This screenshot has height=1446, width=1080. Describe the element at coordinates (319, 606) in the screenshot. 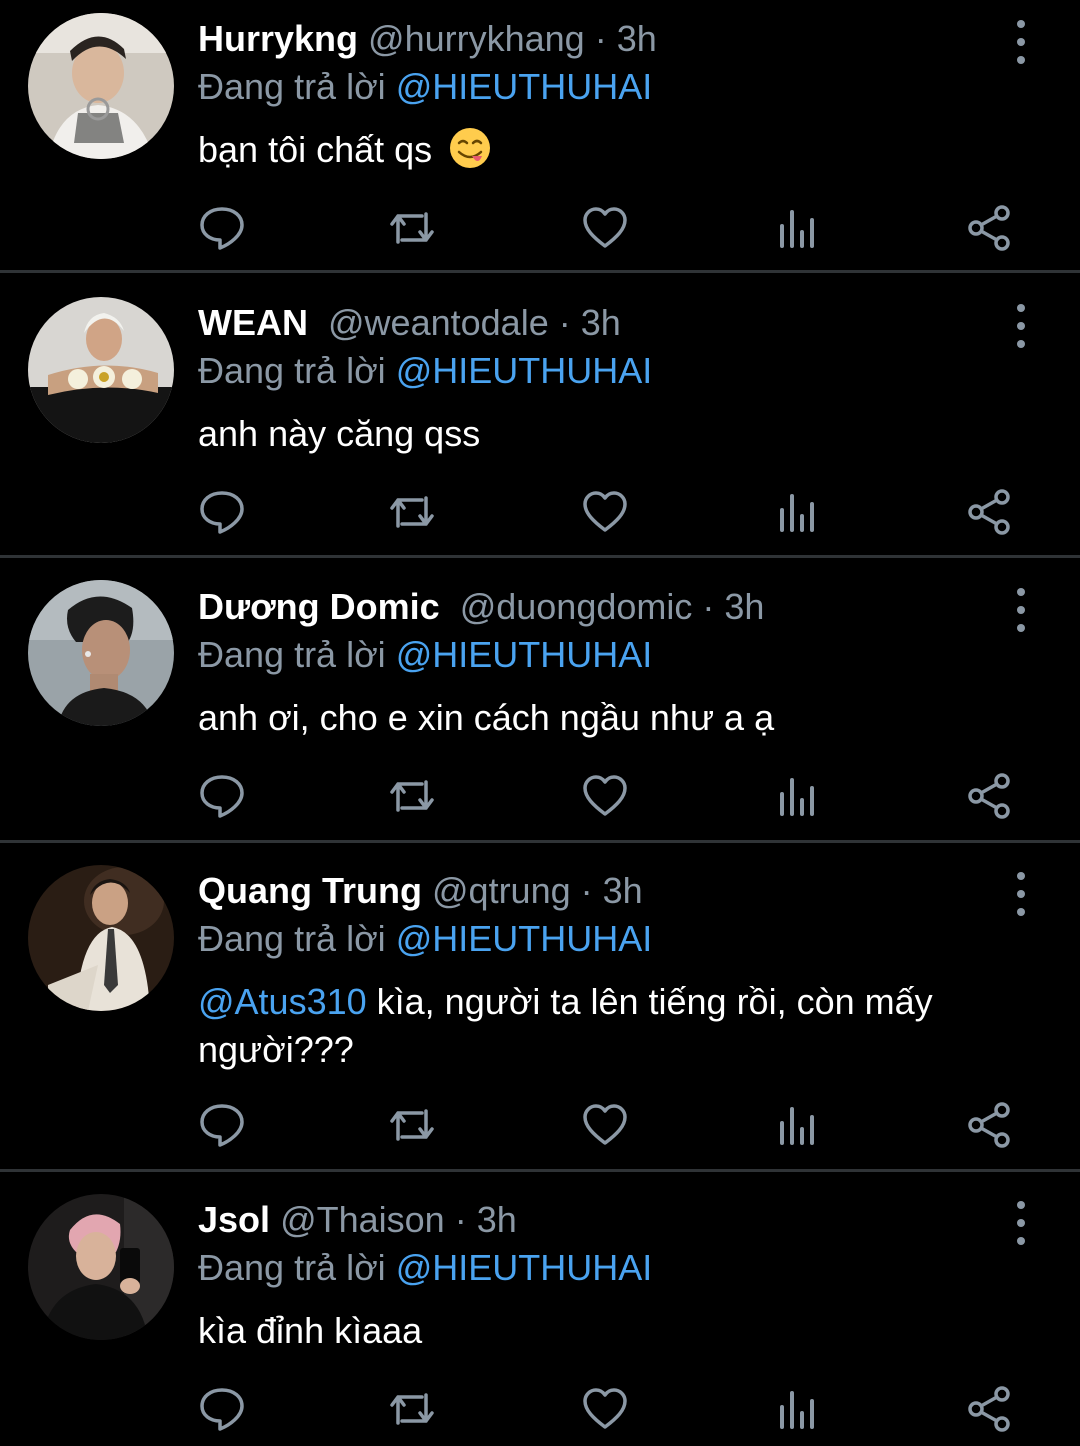

I see `display-name: Dương Domic` at that location.